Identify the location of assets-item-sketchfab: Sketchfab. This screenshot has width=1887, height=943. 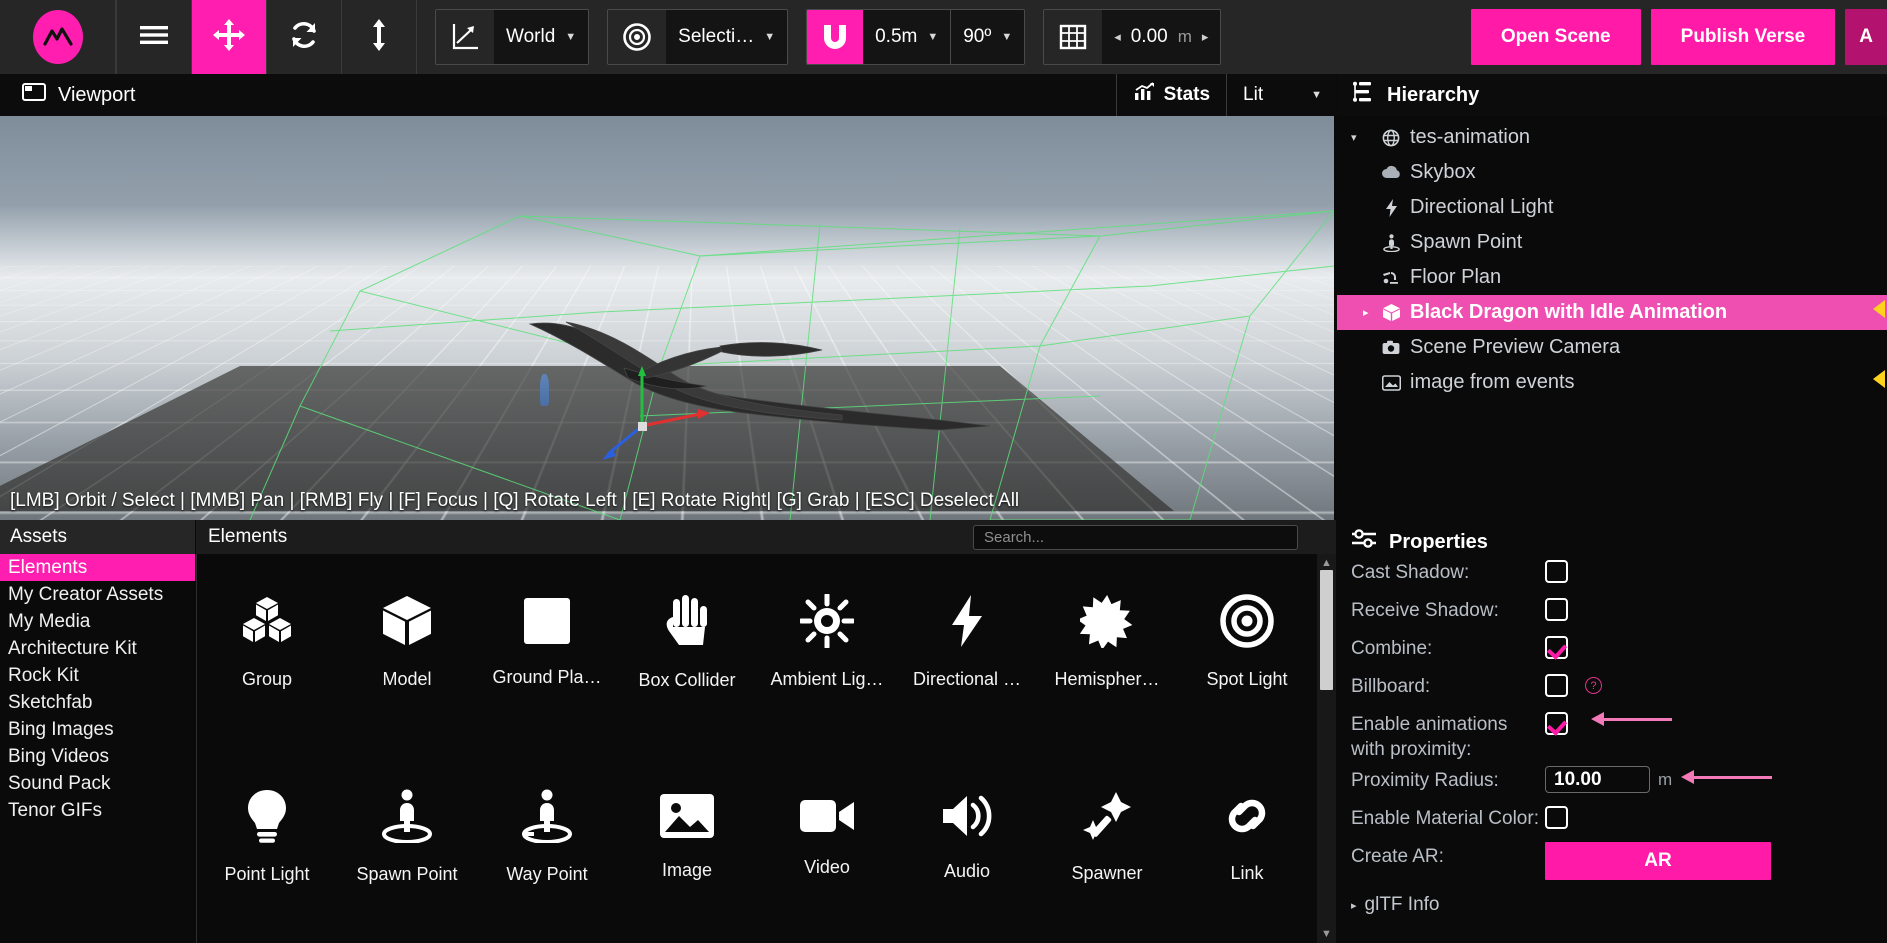
(97, 702).